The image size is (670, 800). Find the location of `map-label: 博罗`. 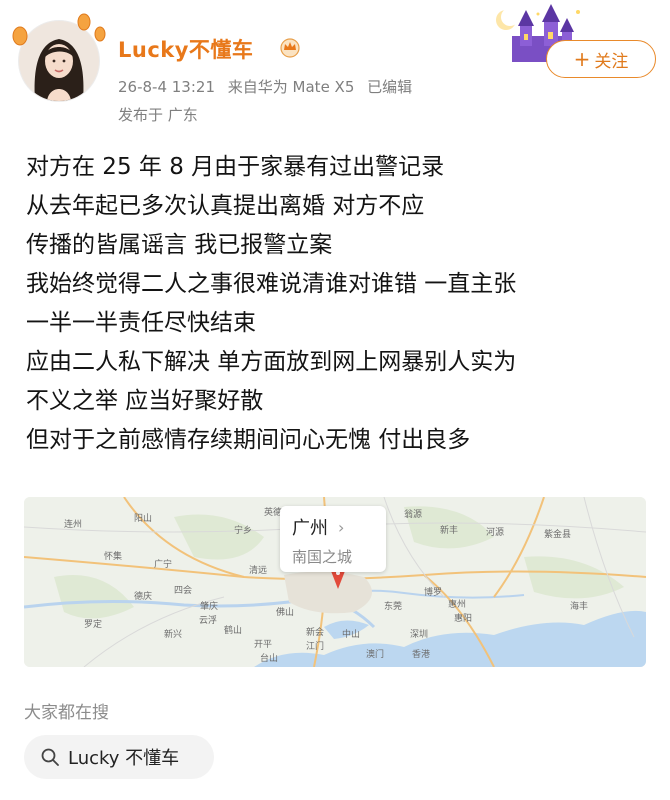

map-label: 博罗 is located at coordinates (433, 592).